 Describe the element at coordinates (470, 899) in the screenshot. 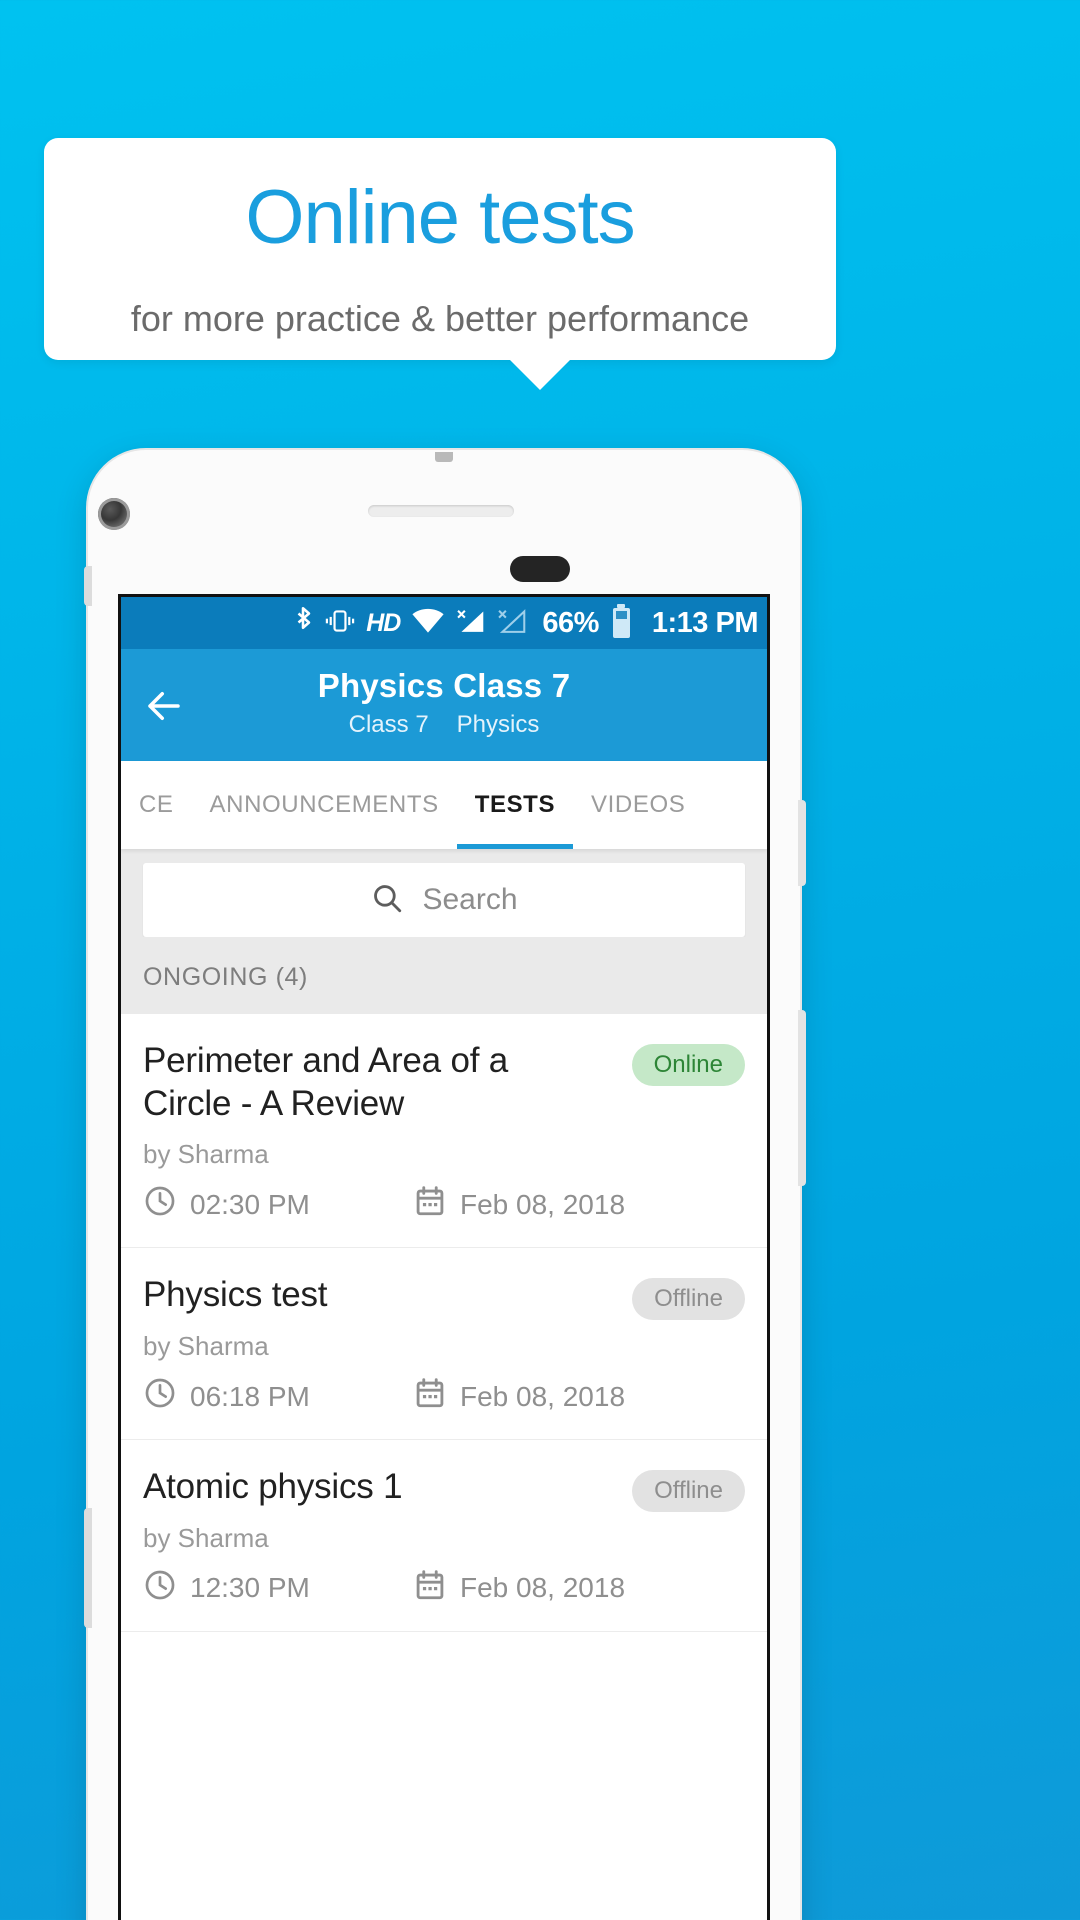

I see `search-placeholder: Search` at that location.